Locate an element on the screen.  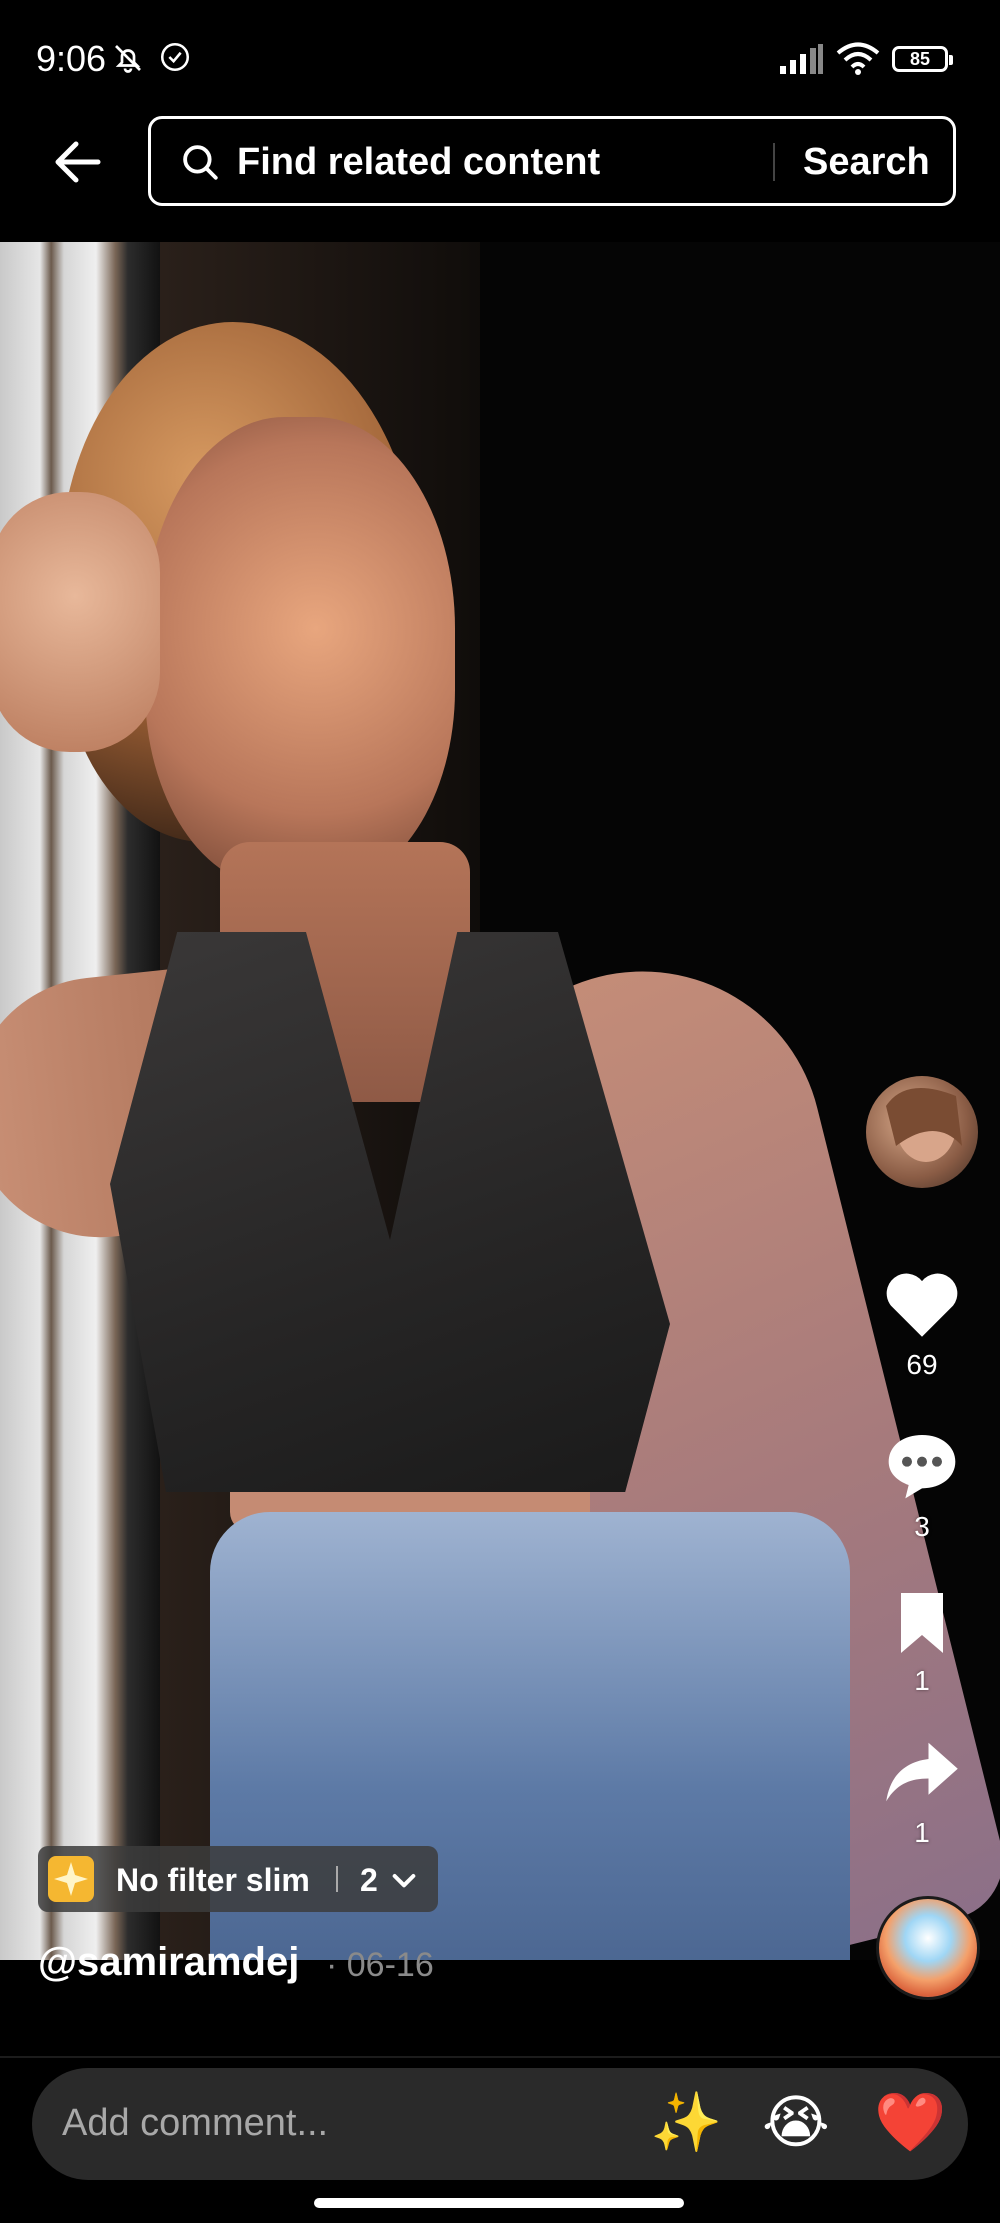
battery-icon: 85 is located at coordinates (922, 59).